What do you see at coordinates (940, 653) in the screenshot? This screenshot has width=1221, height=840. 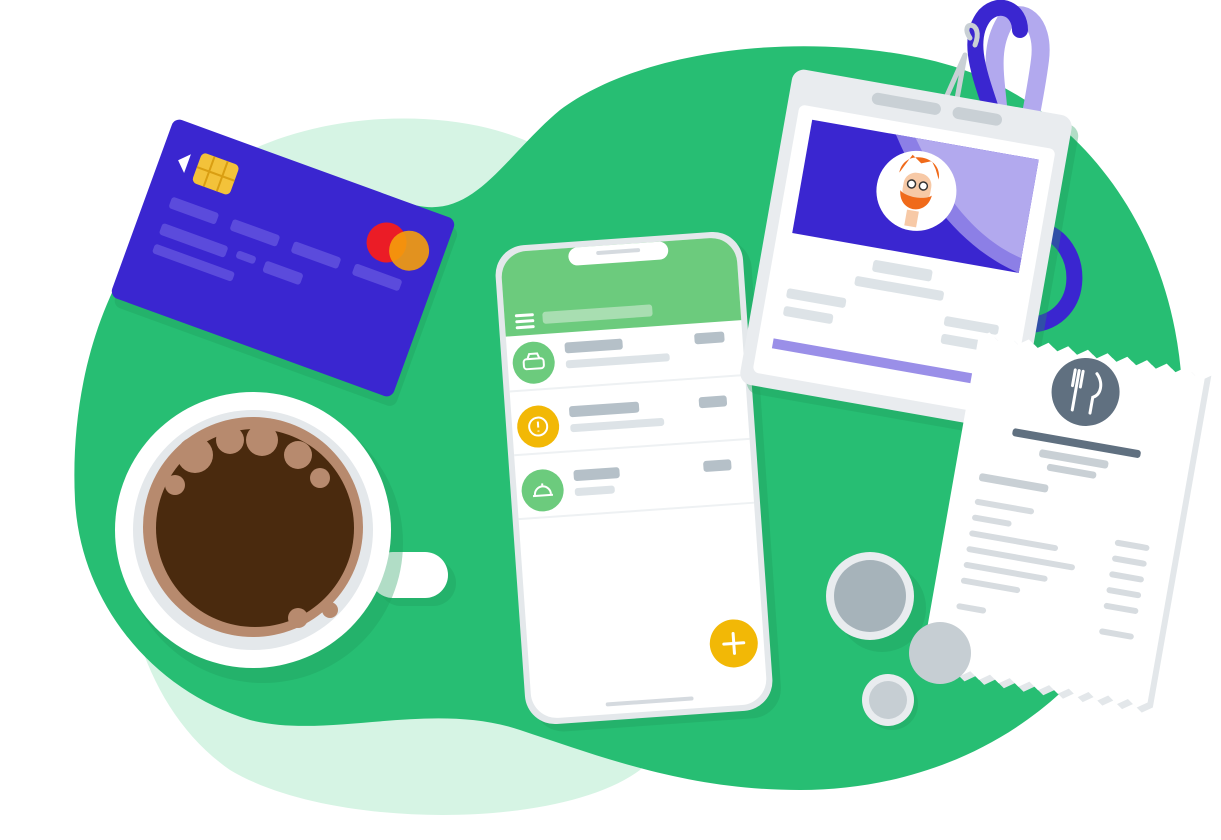 I see `coin-medium` at bounding box center [940, 653].